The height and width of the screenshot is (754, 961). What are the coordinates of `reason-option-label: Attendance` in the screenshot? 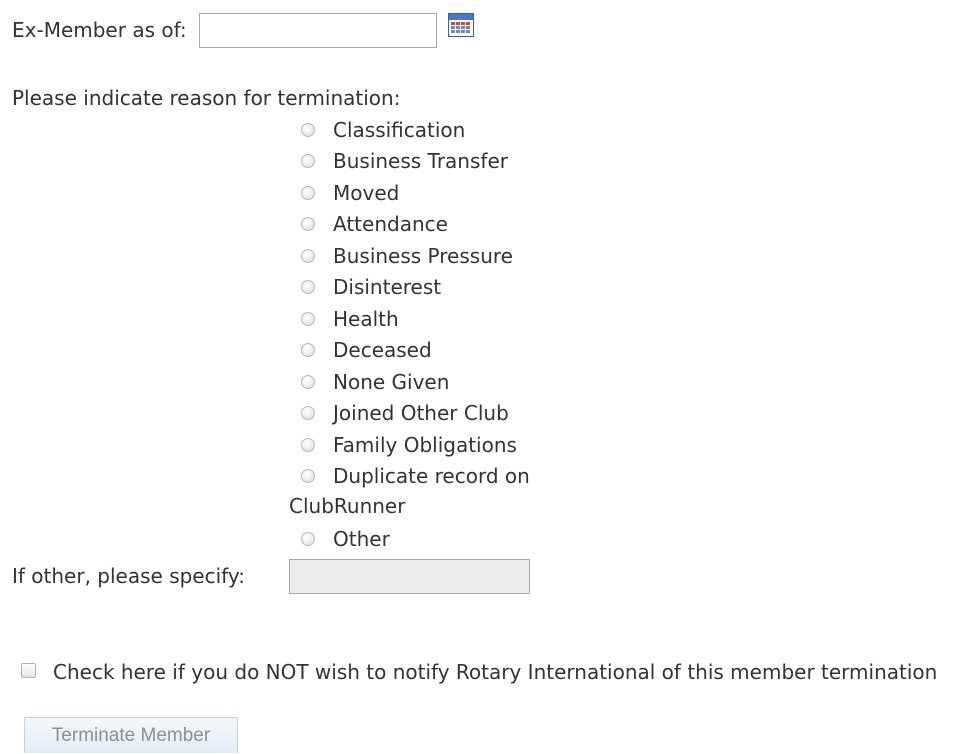 It's located at (390, 224).